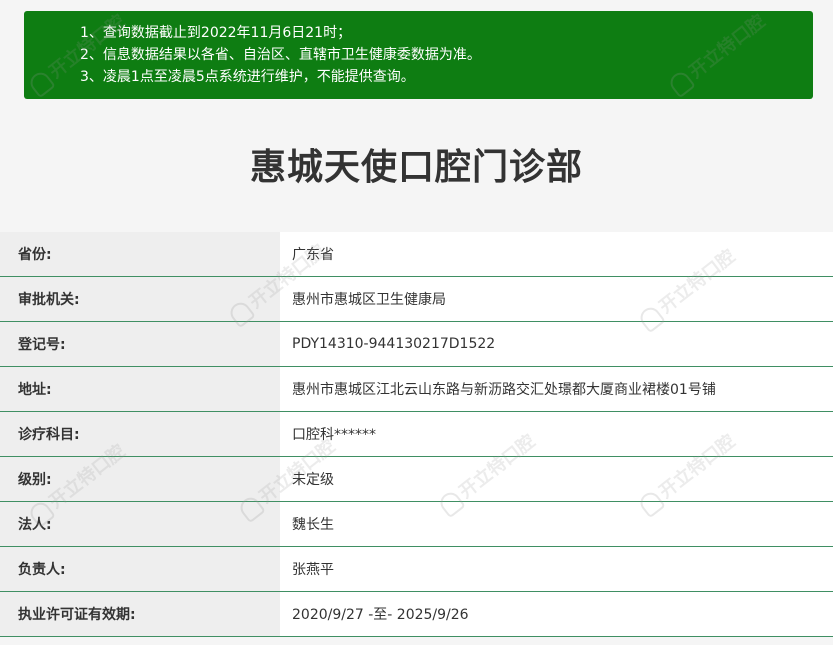 This screenshot has width=833, height=645. Describe the element at coordinates (140, 614) in the screenshot. I see `row-label: 执业许可证有效期:` at that location.